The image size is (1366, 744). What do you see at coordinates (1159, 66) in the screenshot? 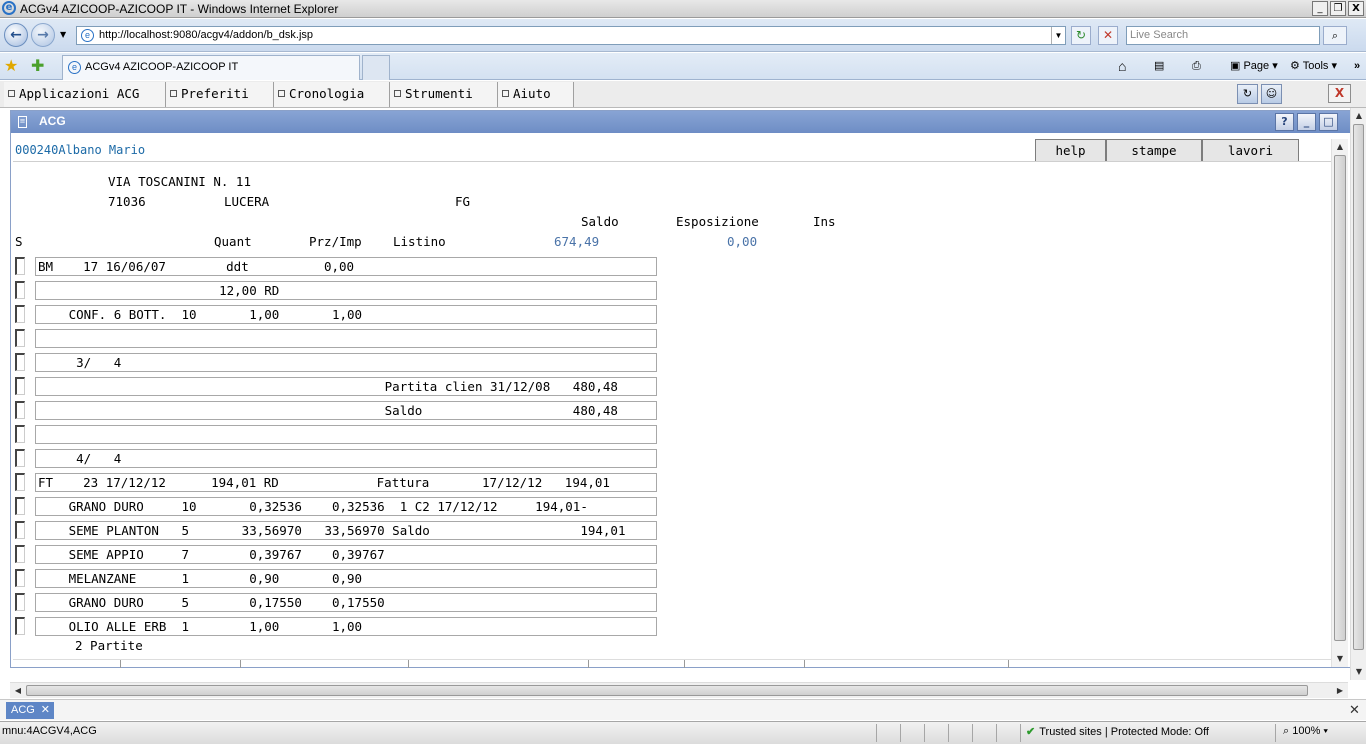
I see `feeds-icon: ▤` at bounding box center [1159, 66].